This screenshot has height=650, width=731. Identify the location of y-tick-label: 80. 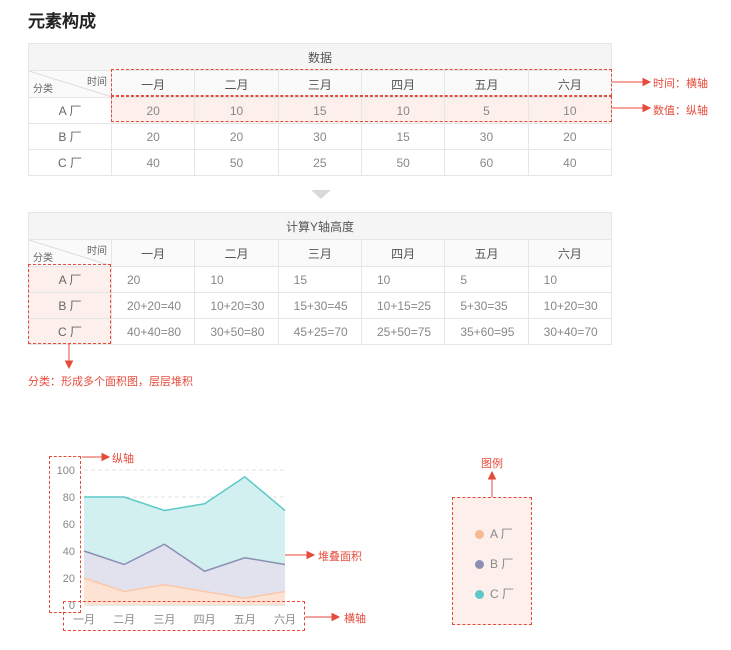
(69, 498).